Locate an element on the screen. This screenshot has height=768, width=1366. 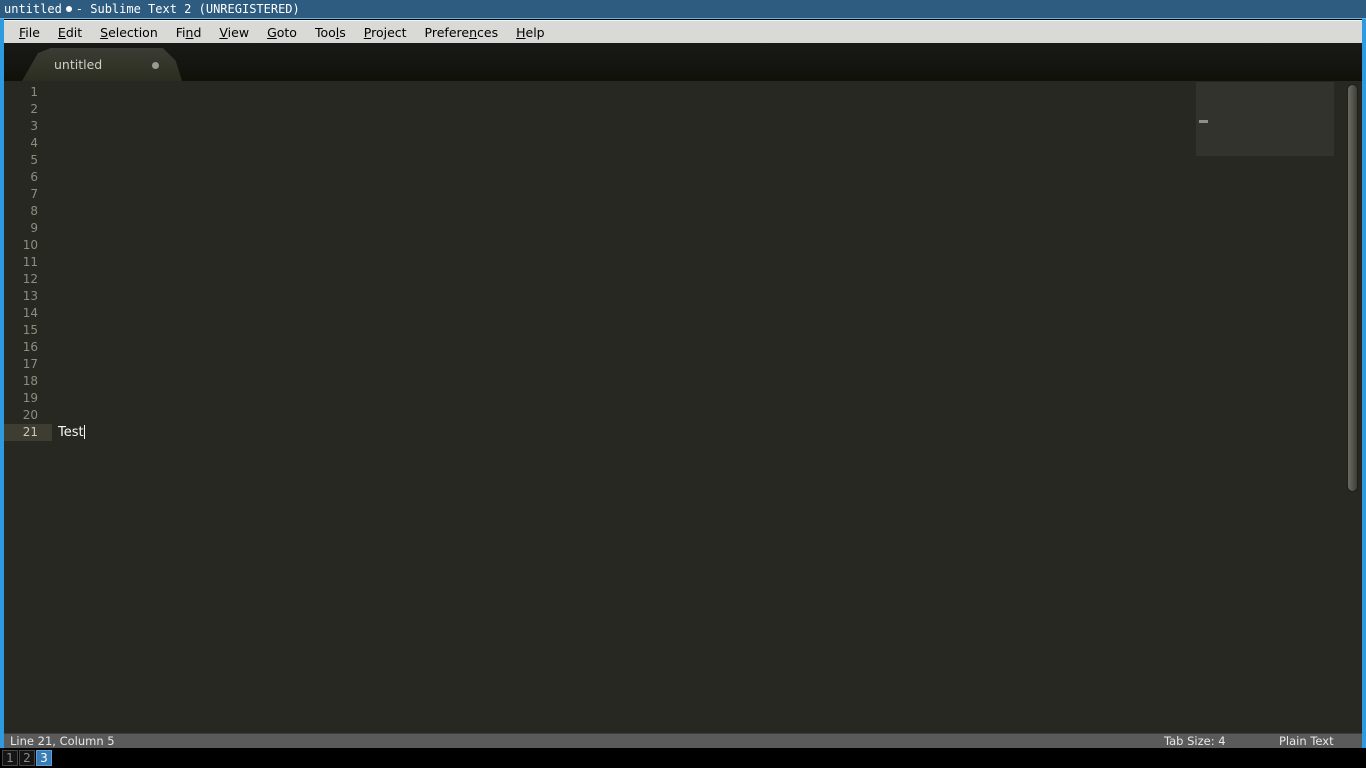
gutter-line: 17 is located at coordinates (28, 364).